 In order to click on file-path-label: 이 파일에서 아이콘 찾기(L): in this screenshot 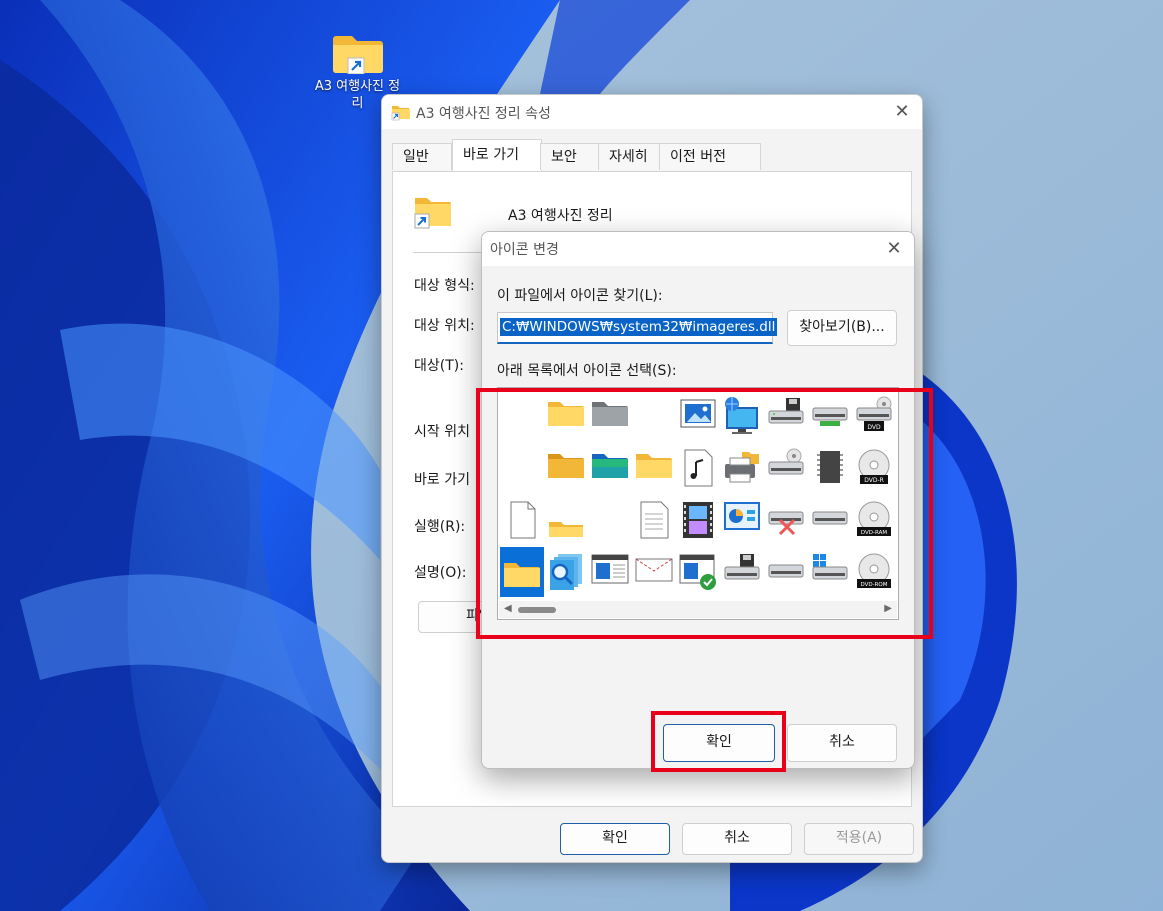, I will do `click(580, 296)`.